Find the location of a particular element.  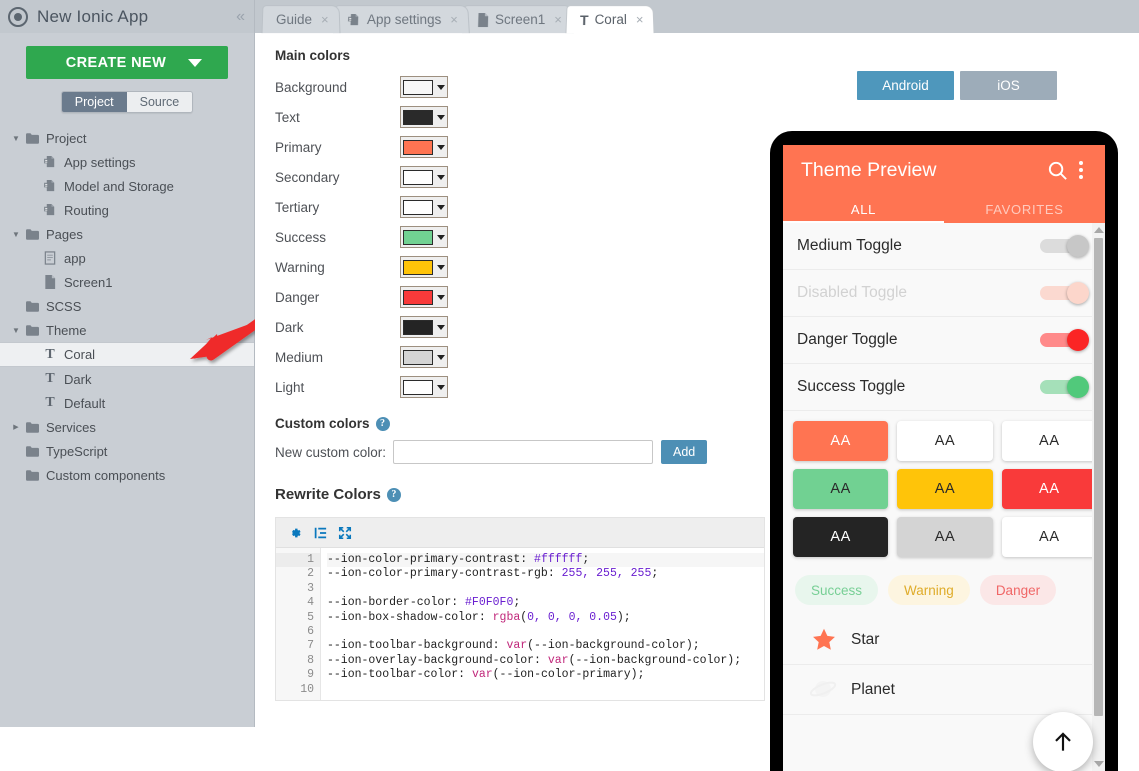

tab-coral: T Coral × is located at coordinates (610, 19).